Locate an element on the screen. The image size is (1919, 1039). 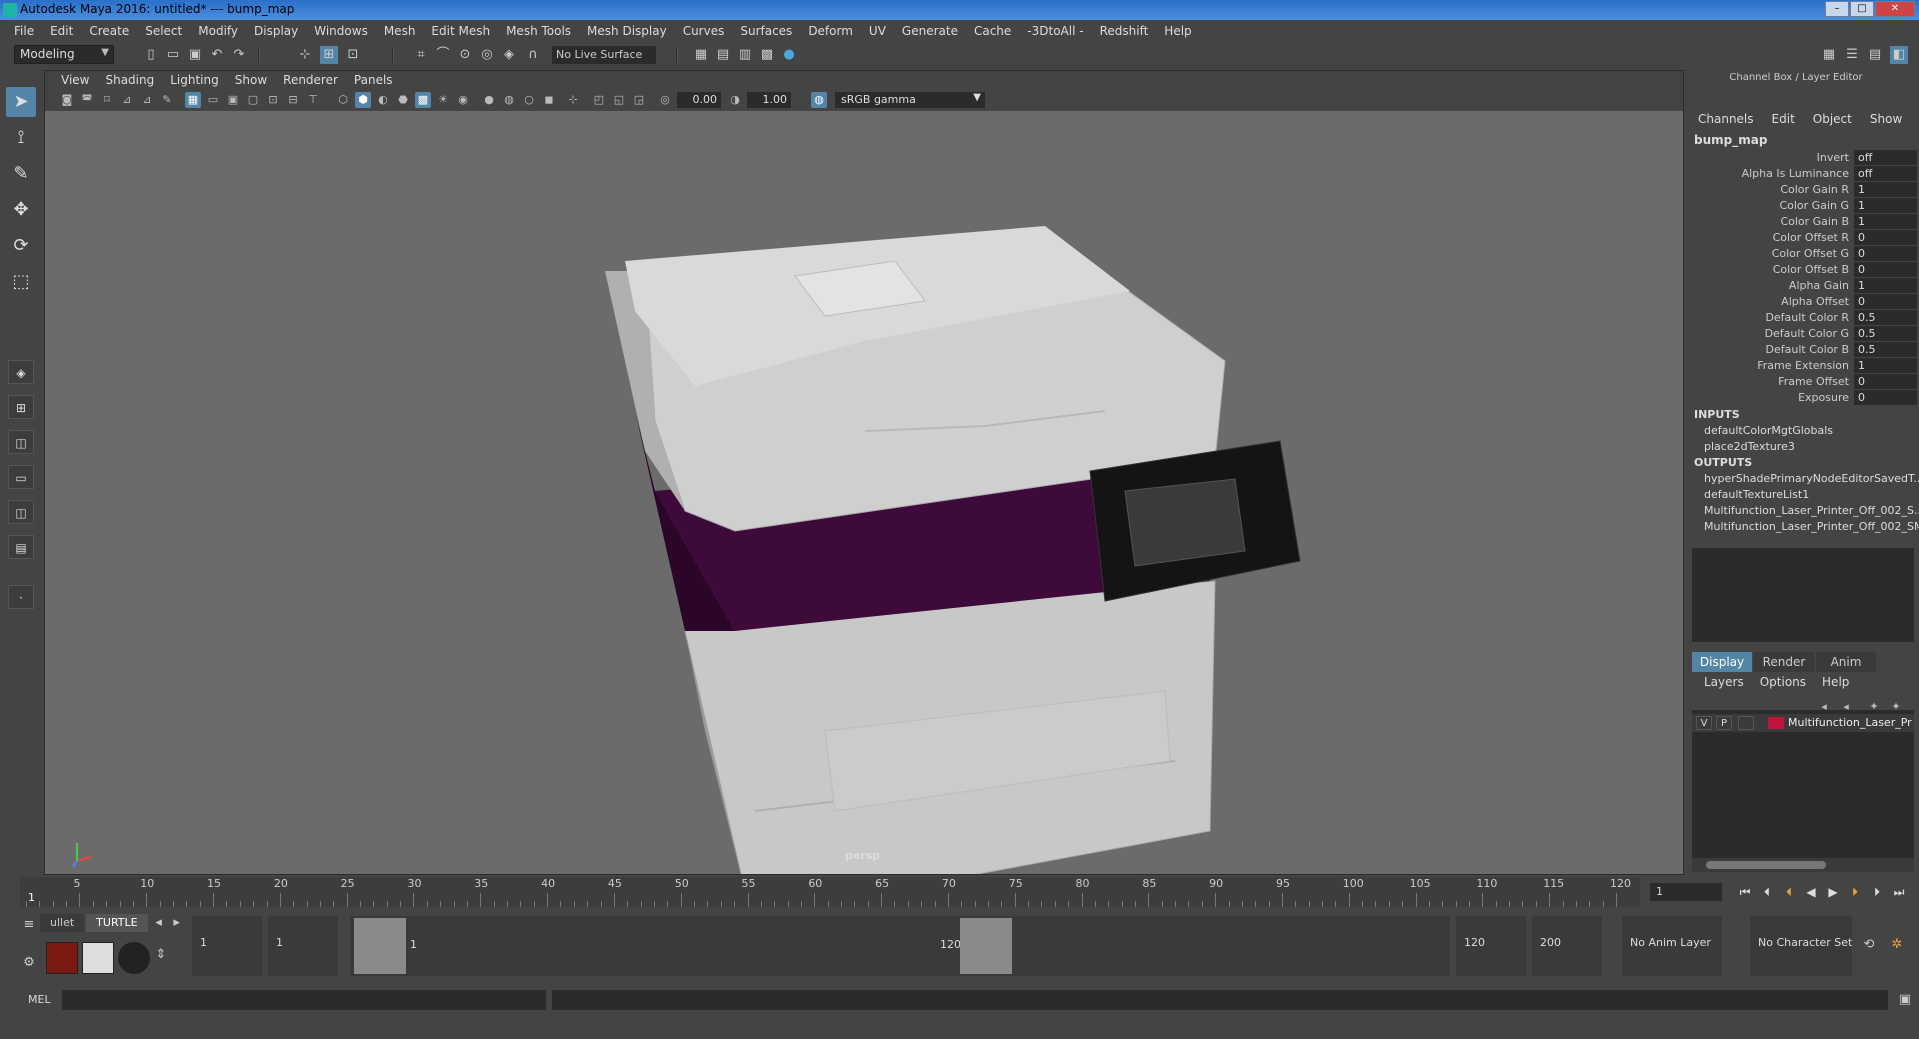
close-button: ✕ is located at coordinates (1895, 9).